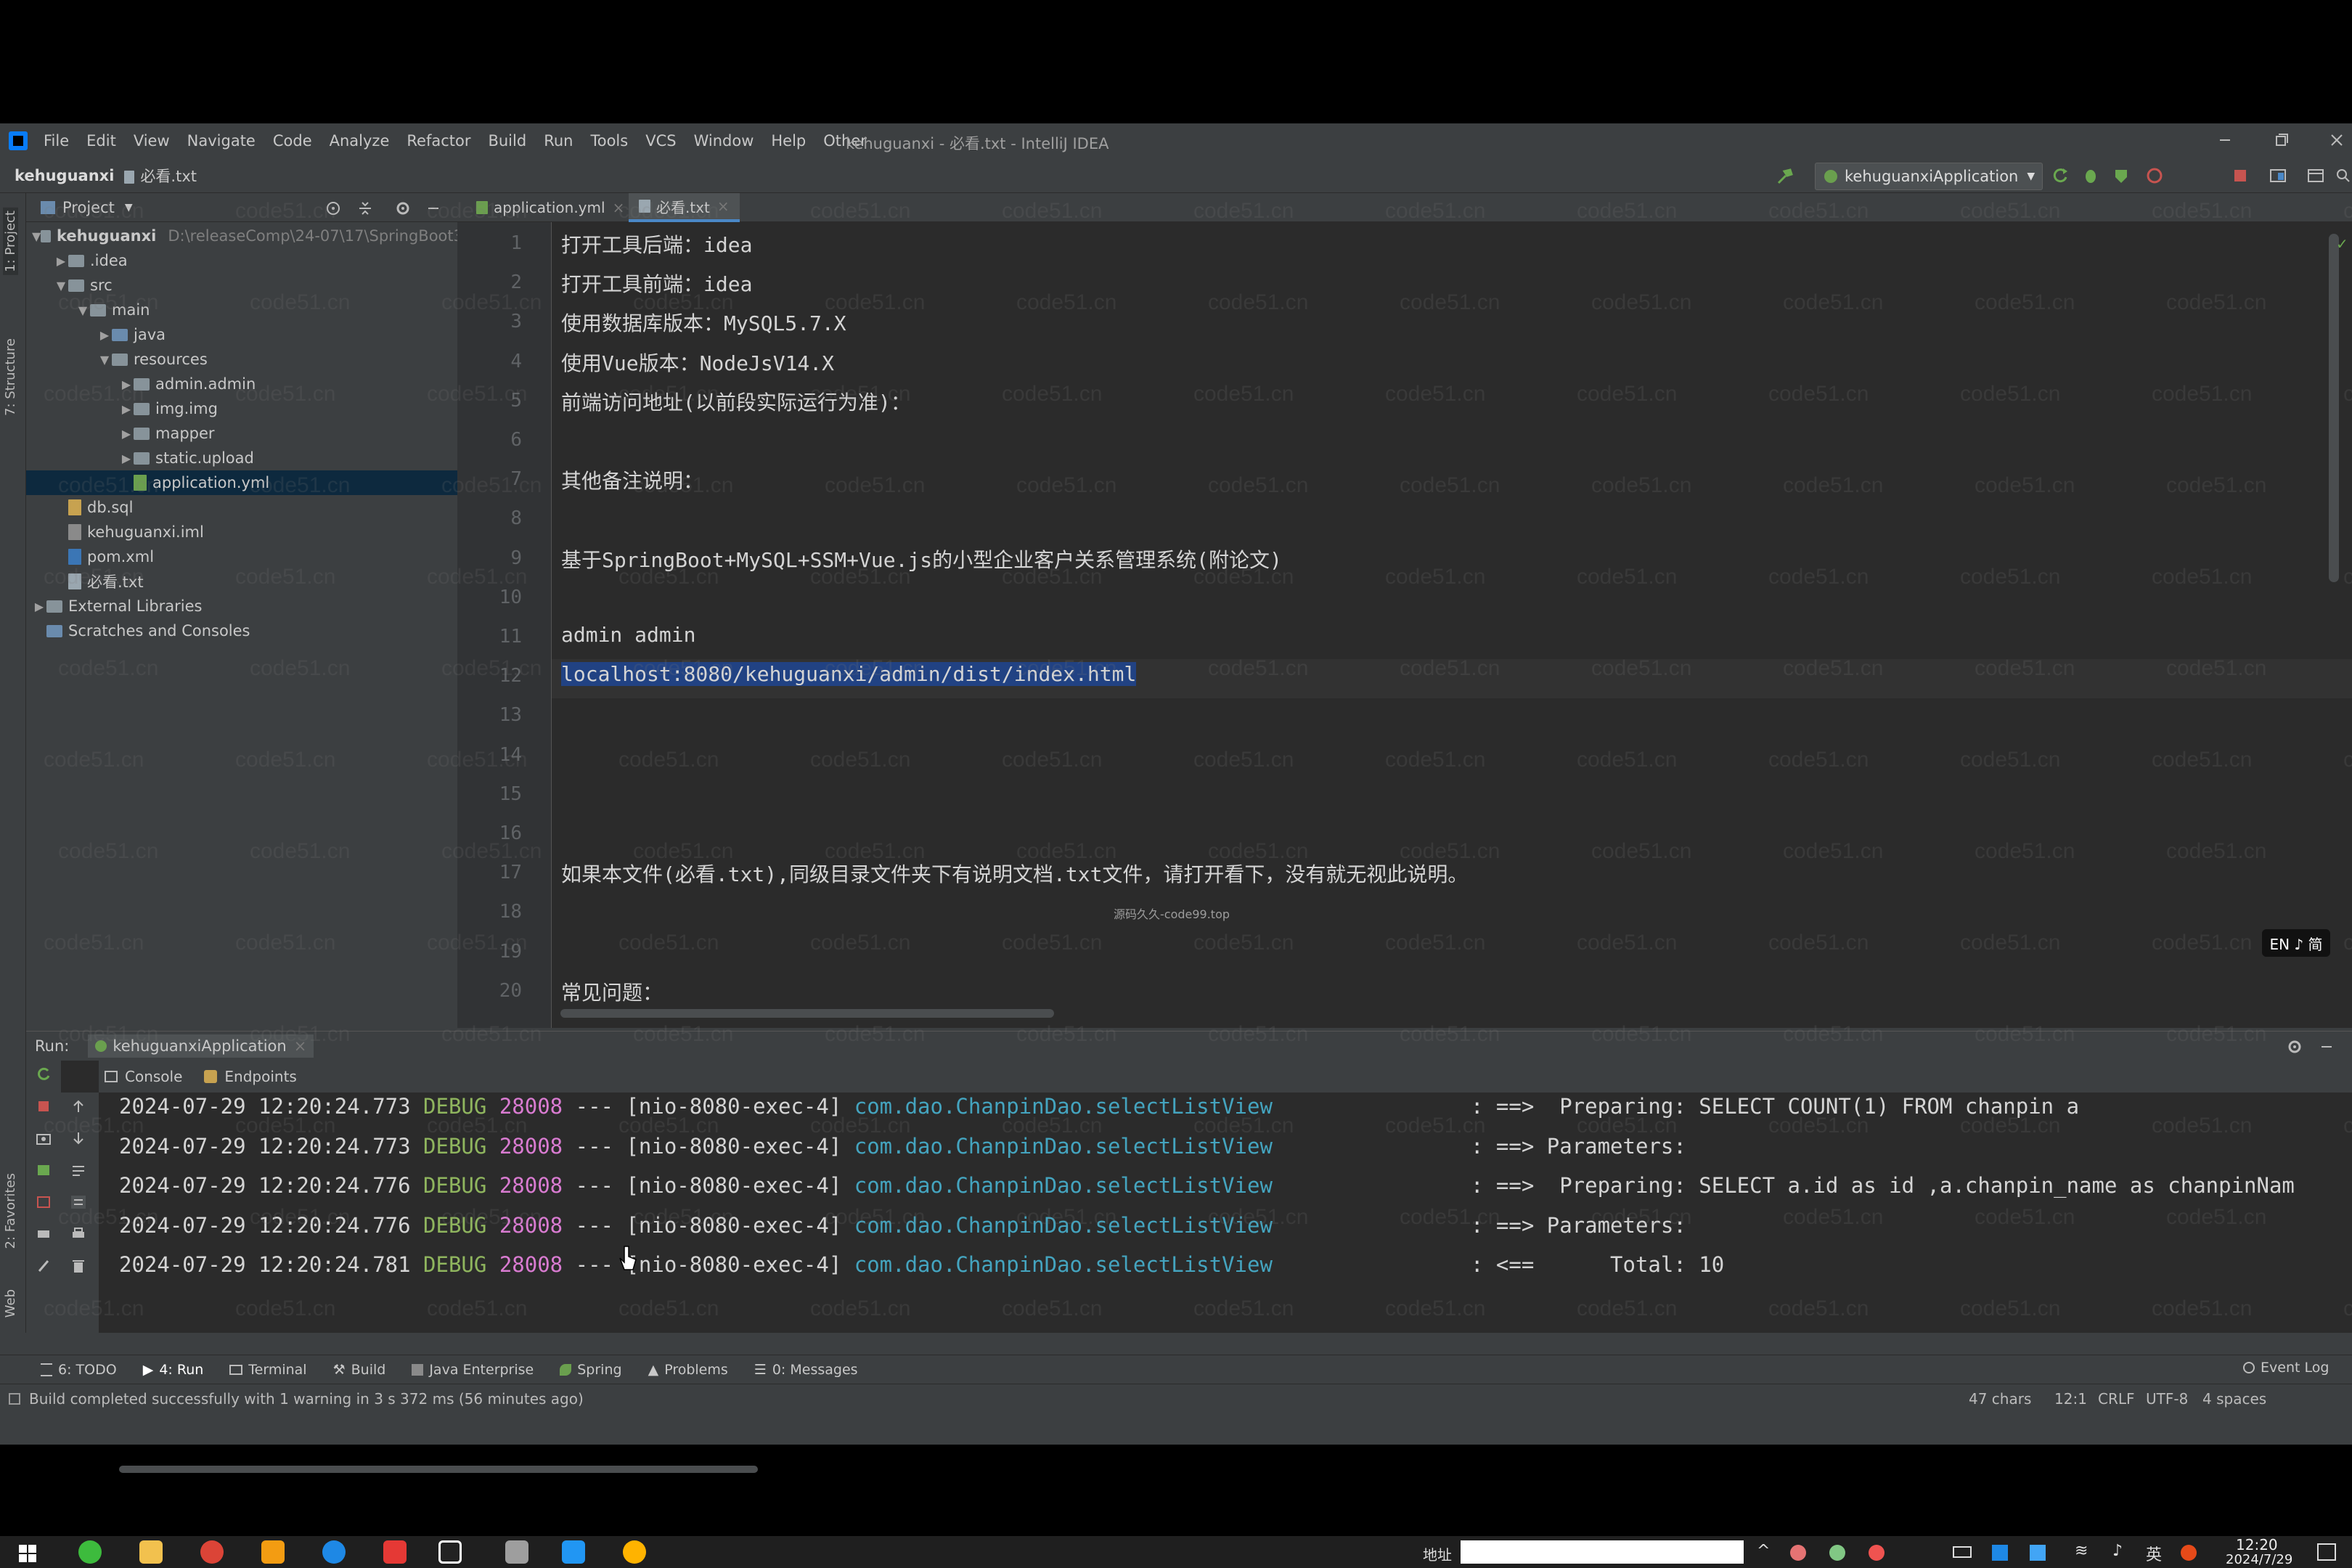 The height and width of the screenshot is (1568, 2352). Describe the element at coordinates (102, 141) in the screenshot. I see `menu-edit: Edit` at that location.